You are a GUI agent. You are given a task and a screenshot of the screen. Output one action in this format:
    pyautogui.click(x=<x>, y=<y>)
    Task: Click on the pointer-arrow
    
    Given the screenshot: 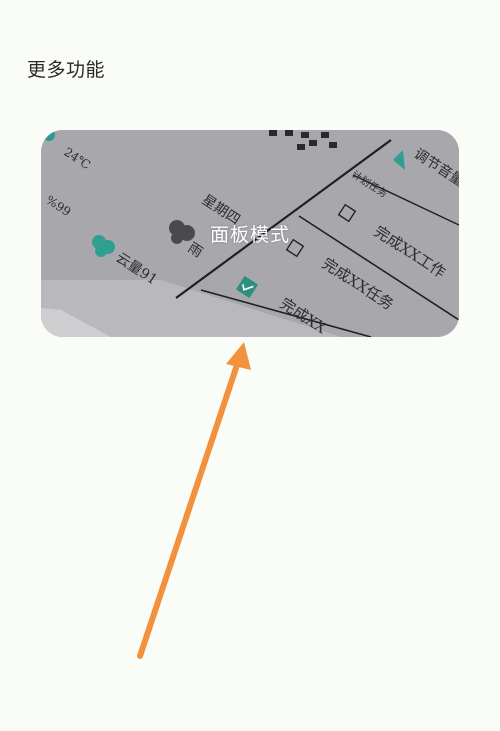 What is the action you would take?
    pyautogui.click(x=194, y=500)
    